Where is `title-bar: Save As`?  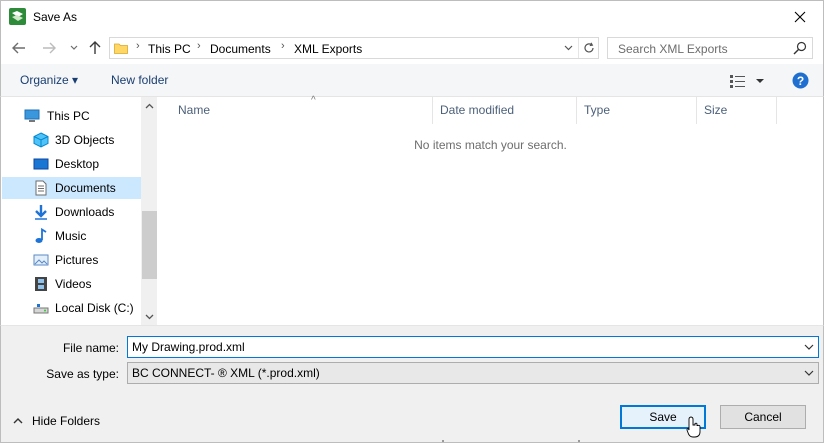
title-bar: Save As is located at coordinates (412, 16).